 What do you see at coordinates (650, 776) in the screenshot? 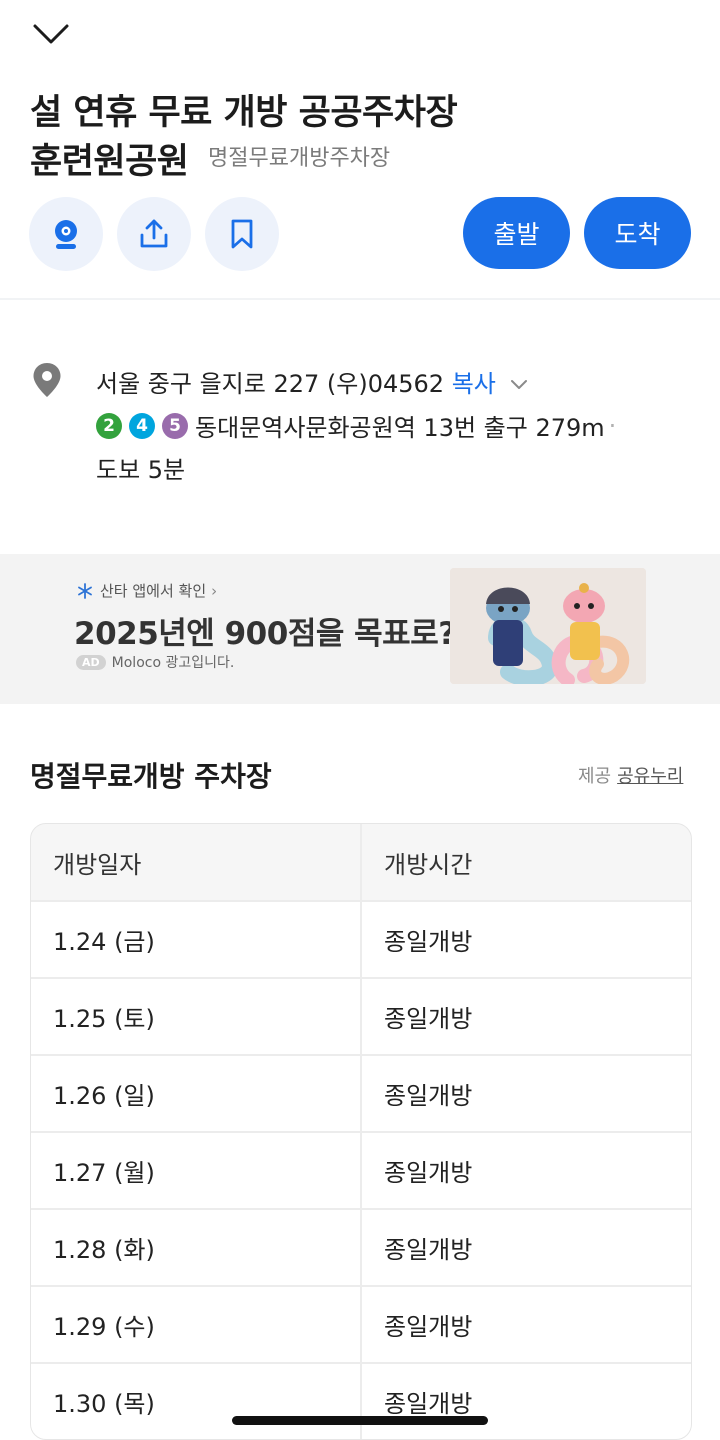
I see `provider-link: 공유누리` at bounding box center [650, 776].